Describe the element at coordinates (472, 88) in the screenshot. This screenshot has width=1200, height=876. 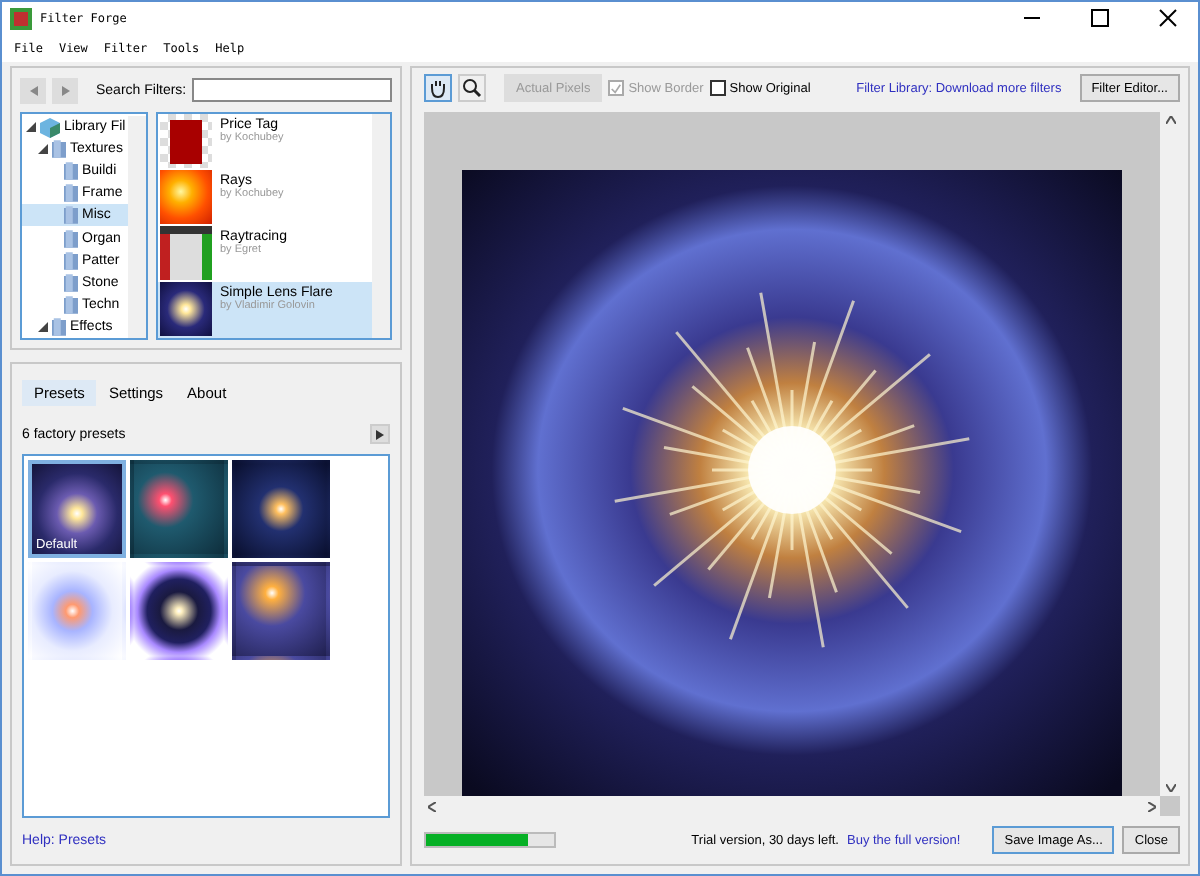
I see `zoom-icon` at that location.